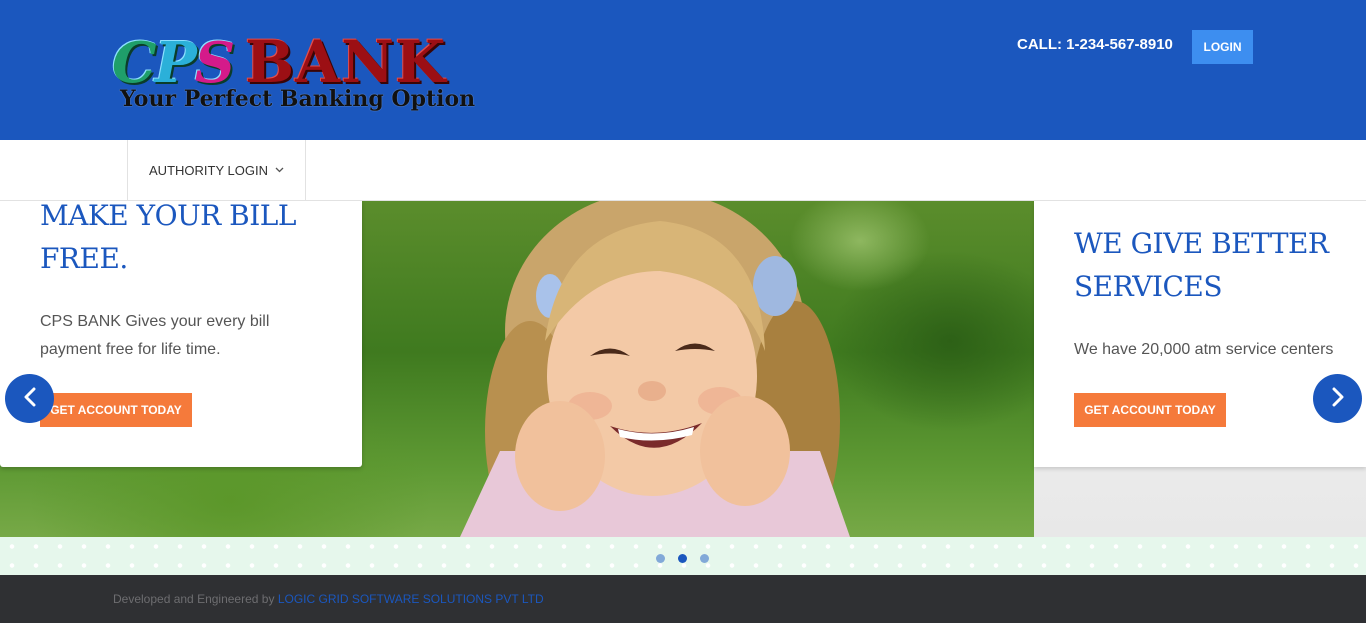 The width and height of the screenshot is (1366, 623). Describe the element at coordinates (1201, 265) in the screenshot. I see `slide-title: WE GIVE BETTER SERVICES` at that location.